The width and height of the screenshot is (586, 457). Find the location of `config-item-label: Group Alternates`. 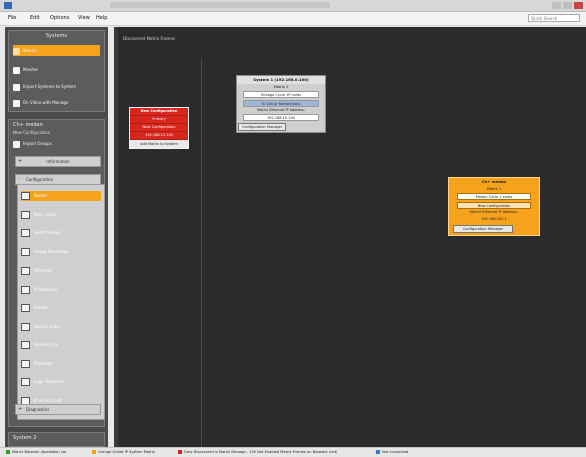

config-item-label: Group Alternates is located at coordinates (51, 251).